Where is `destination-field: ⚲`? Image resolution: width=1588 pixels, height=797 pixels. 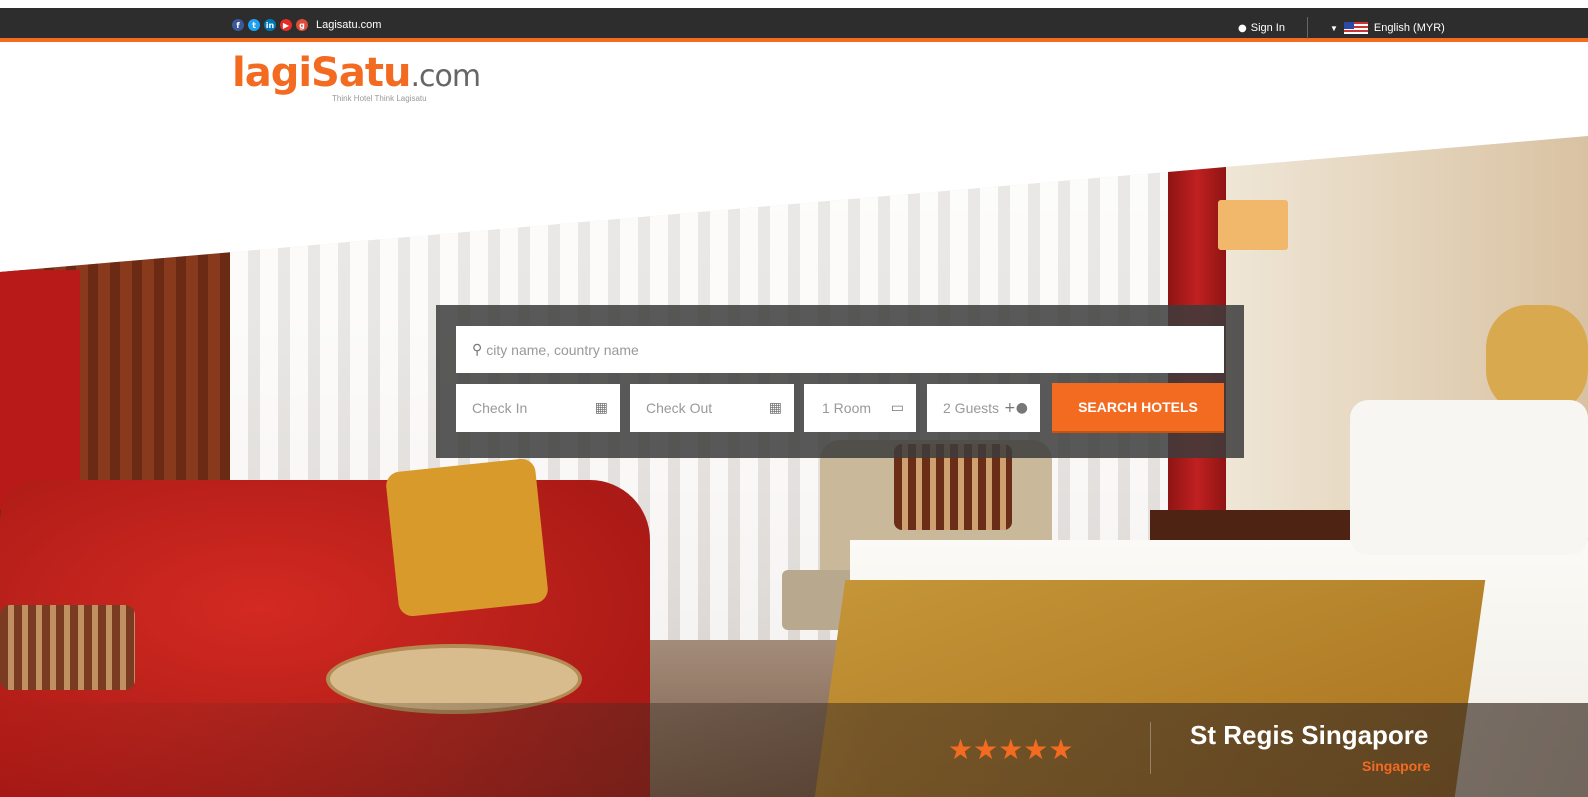
destination-field: ⚲ is located at coordinates (840, 349).